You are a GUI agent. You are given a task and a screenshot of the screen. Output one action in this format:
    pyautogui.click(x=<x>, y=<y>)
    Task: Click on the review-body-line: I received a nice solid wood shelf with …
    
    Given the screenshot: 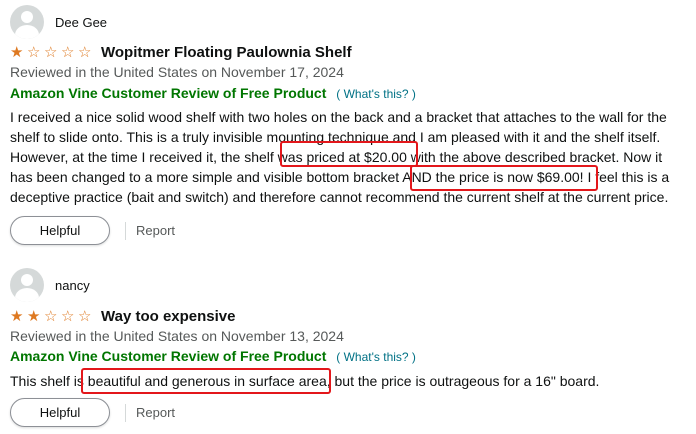 What is the action you would take?
    pyautogui.click(x=338, y=117)
    